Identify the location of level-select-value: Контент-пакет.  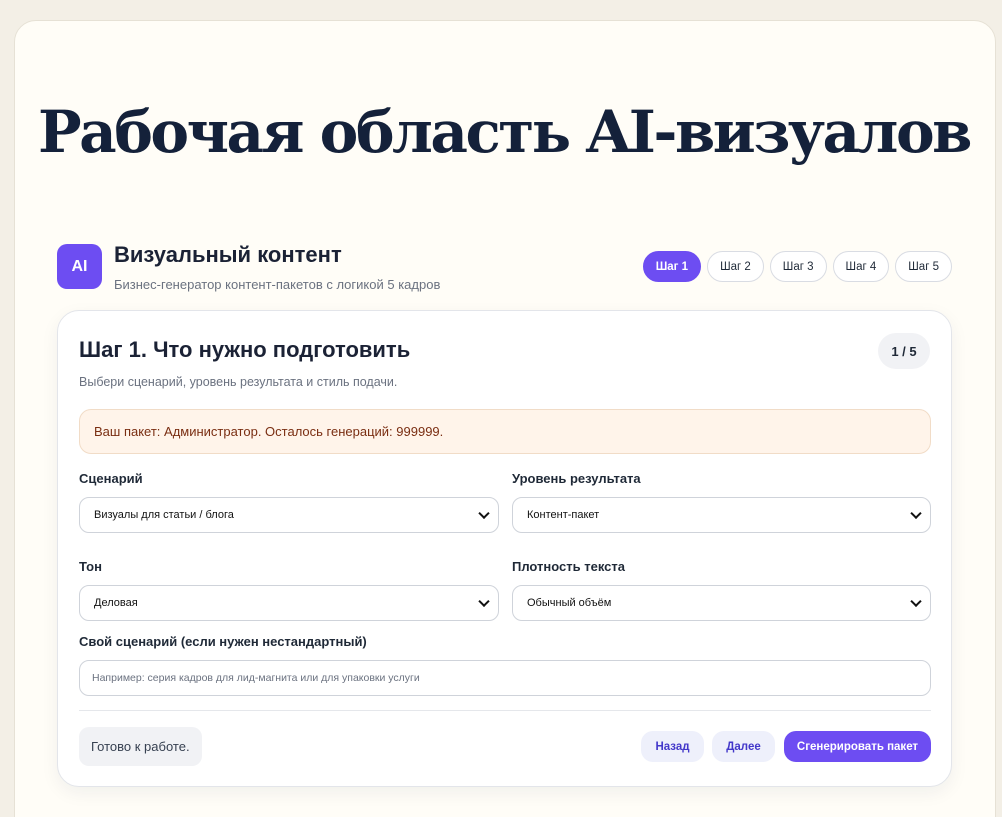
(563, 515).